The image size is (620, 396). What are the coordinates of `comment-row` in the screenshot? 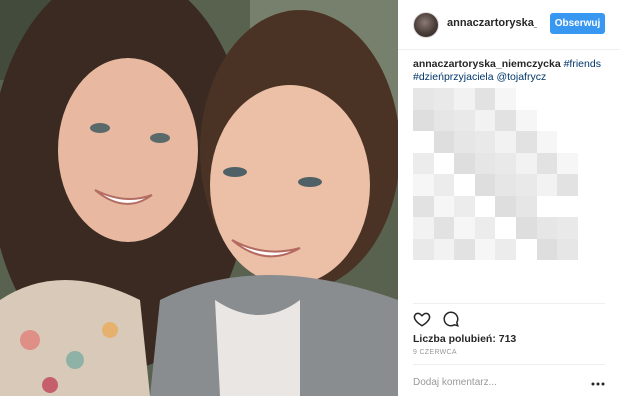 It's located at (509, 383).